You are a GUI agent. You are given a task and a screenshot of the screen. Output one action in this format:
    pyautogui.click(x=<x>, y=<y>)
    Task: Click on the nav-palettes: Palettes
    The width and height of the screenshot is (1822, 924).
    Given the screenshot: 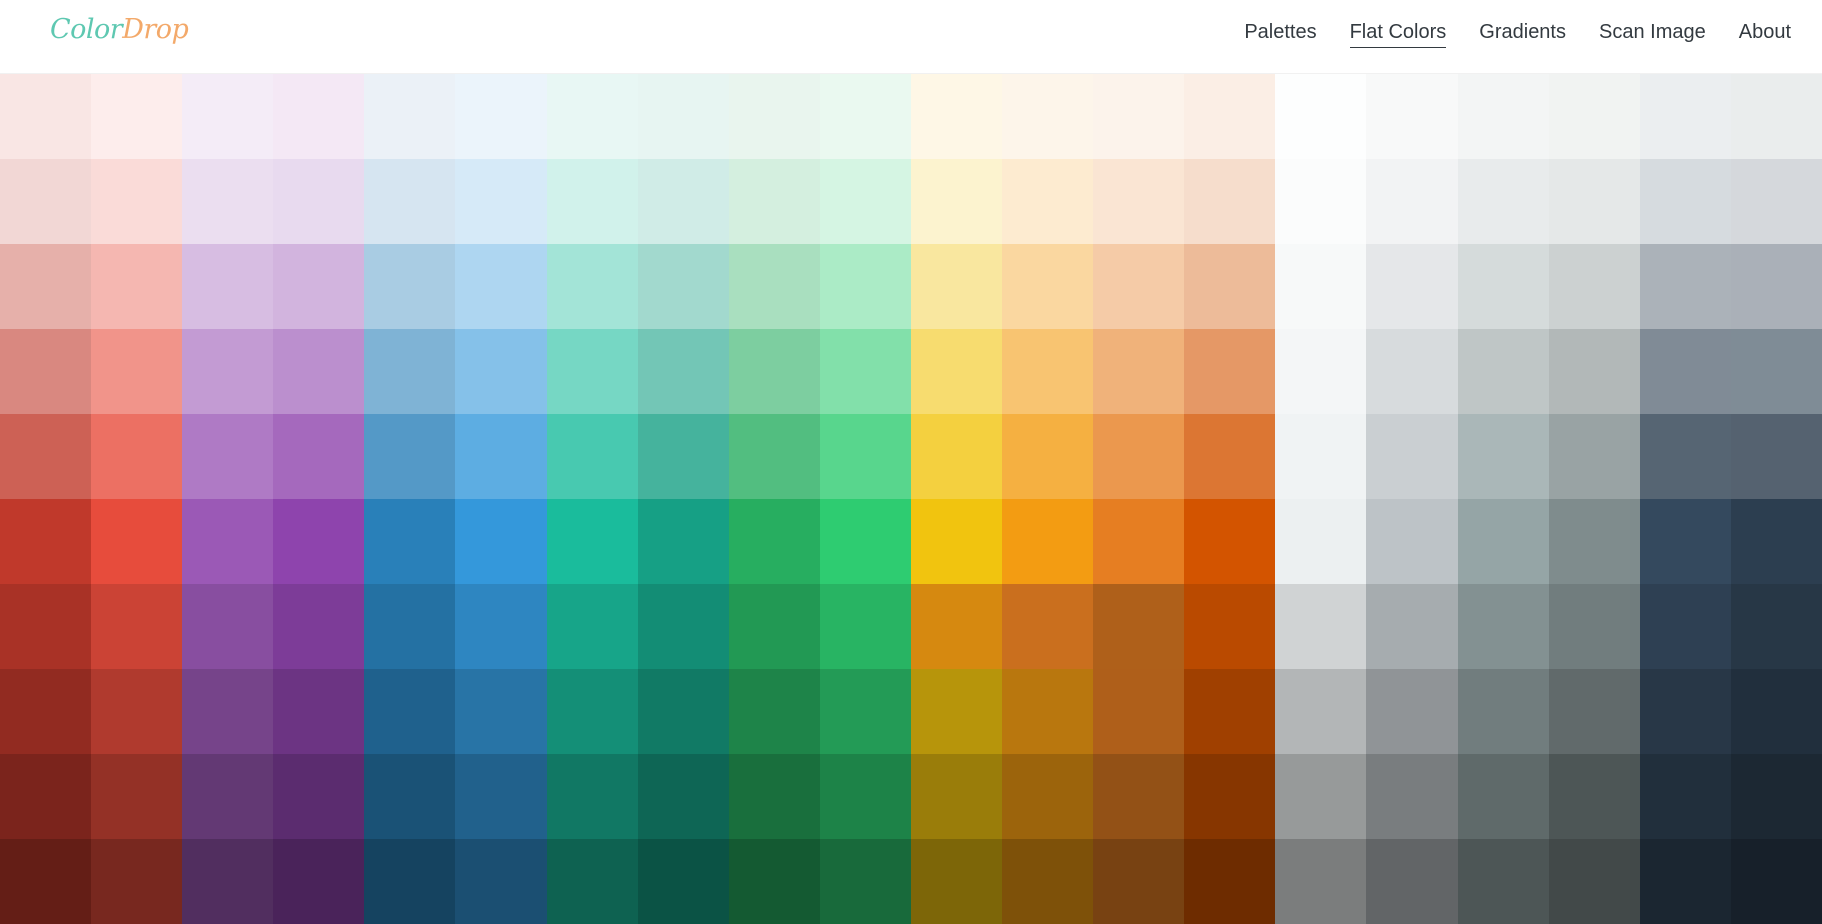 What is the action you would take?
    pyautogui.click(x=1280, y=34)
    